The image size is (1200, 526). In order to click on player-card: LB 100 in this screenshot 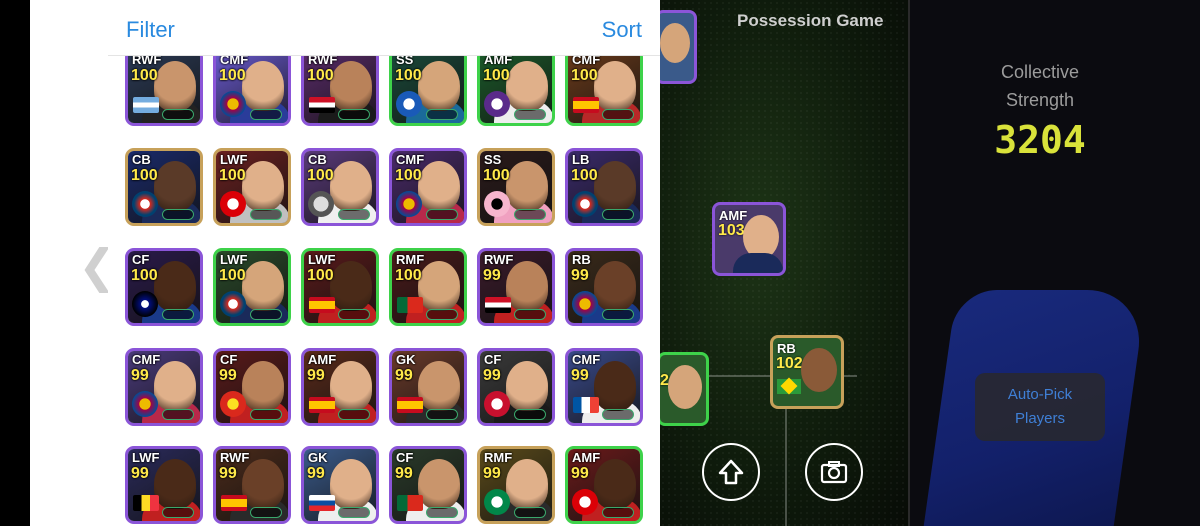, I will do `click(604, 187)`.